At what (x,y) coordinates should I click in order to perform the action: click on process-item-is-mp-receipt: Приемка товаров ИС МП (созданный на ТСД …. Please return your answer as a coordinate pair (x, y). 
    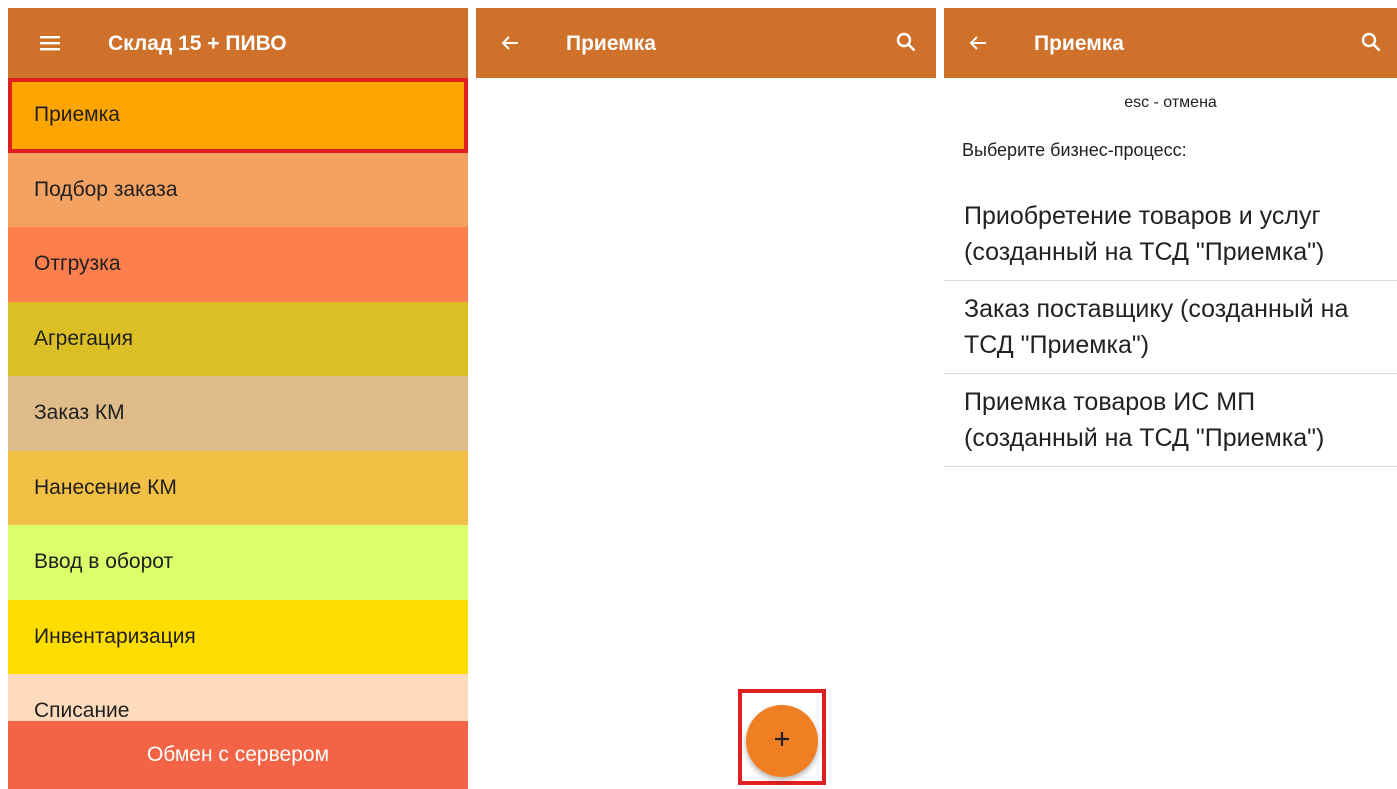
    Looking at the image, I should click on (1170, 420).